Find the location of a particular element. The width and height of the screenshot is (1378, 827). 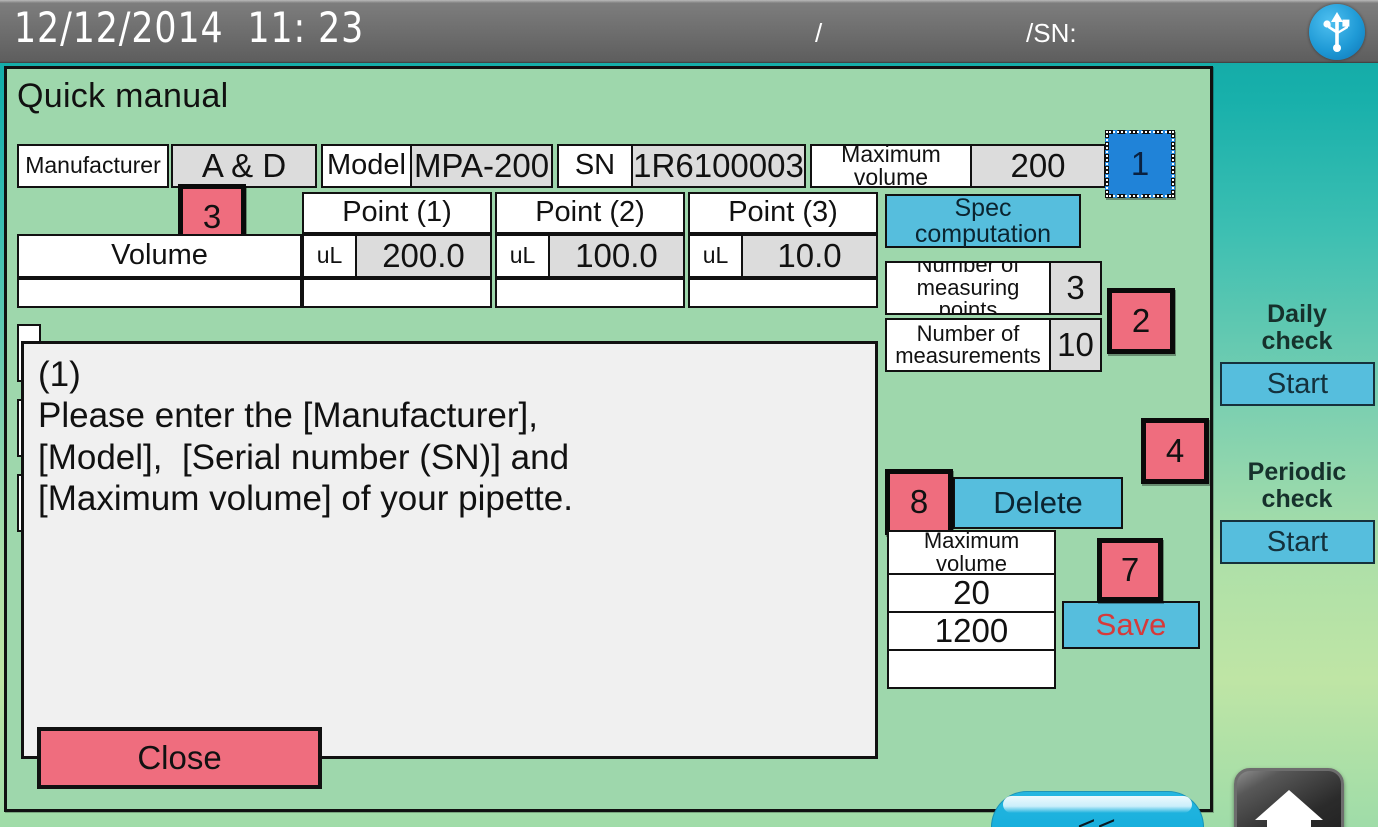

measuring-points-label: Number of measuring points is located at coordinates (968, 288).